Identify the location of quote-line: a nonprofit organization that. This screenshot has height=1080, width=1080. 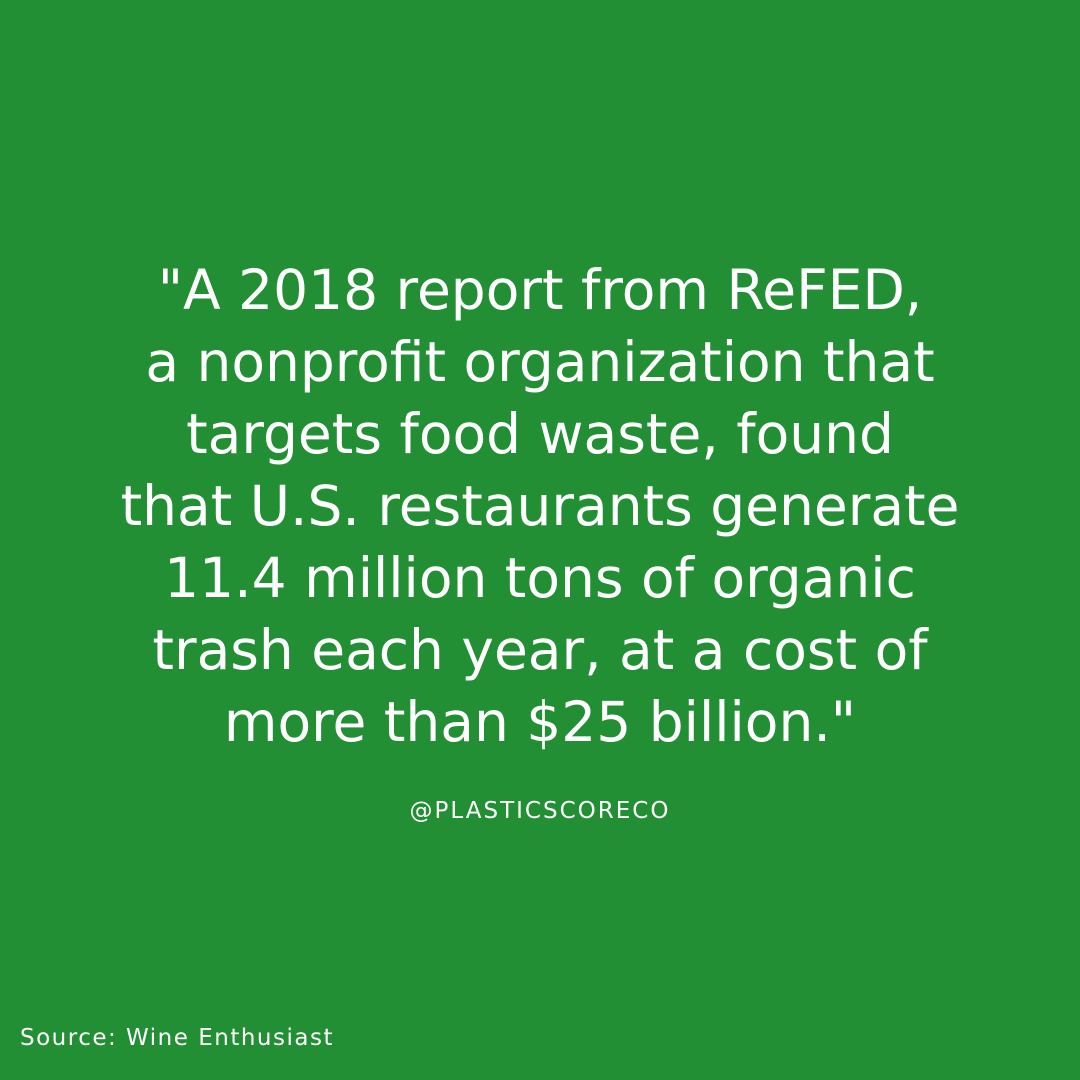
(540, 362).